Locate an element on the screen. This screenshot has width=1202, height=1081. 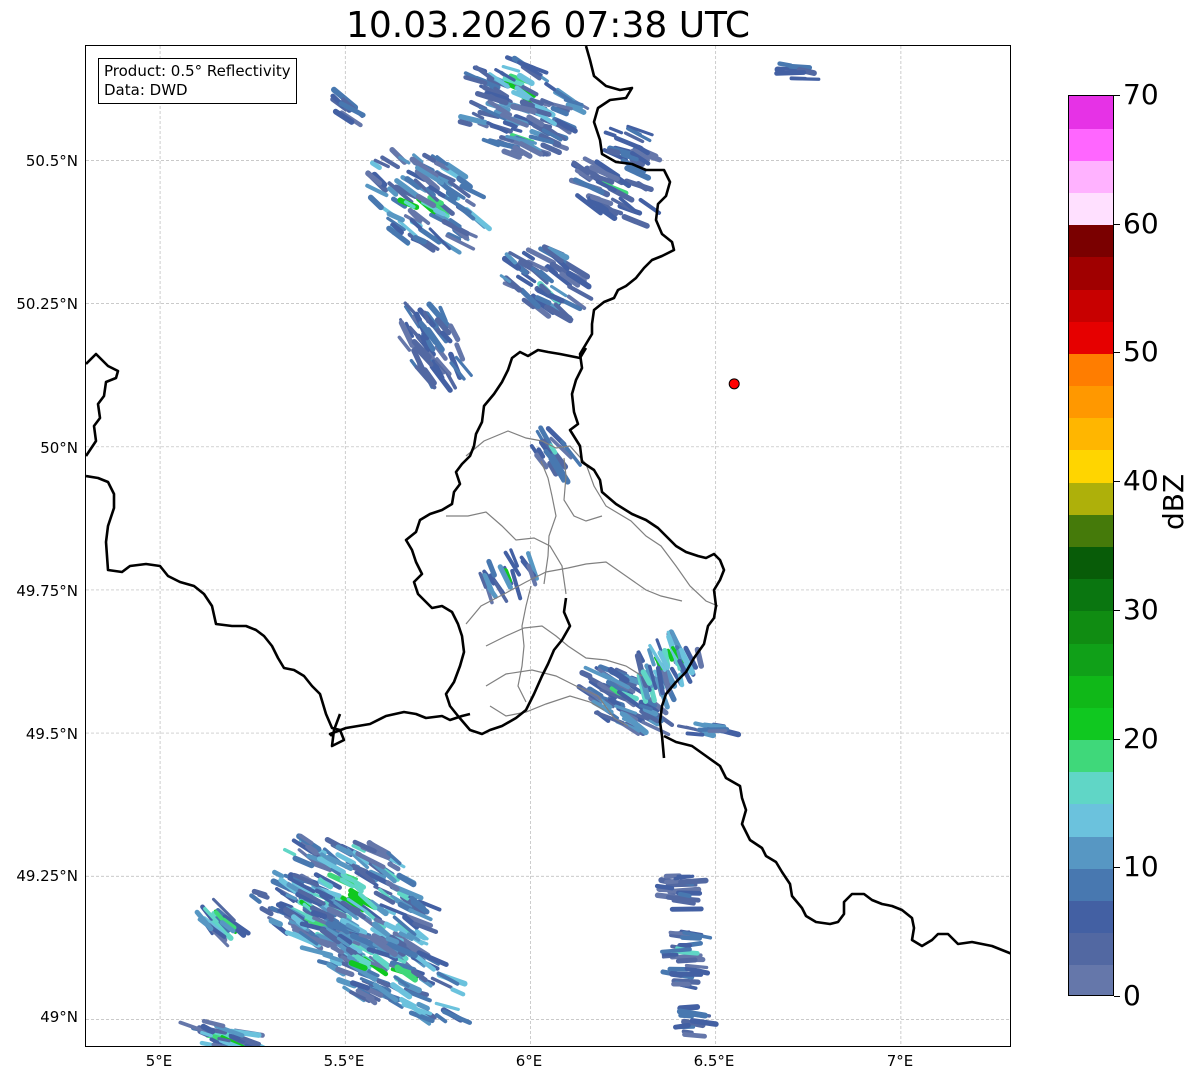
colorbar-tick-label: 30 is located at coordinates (1141, 609).